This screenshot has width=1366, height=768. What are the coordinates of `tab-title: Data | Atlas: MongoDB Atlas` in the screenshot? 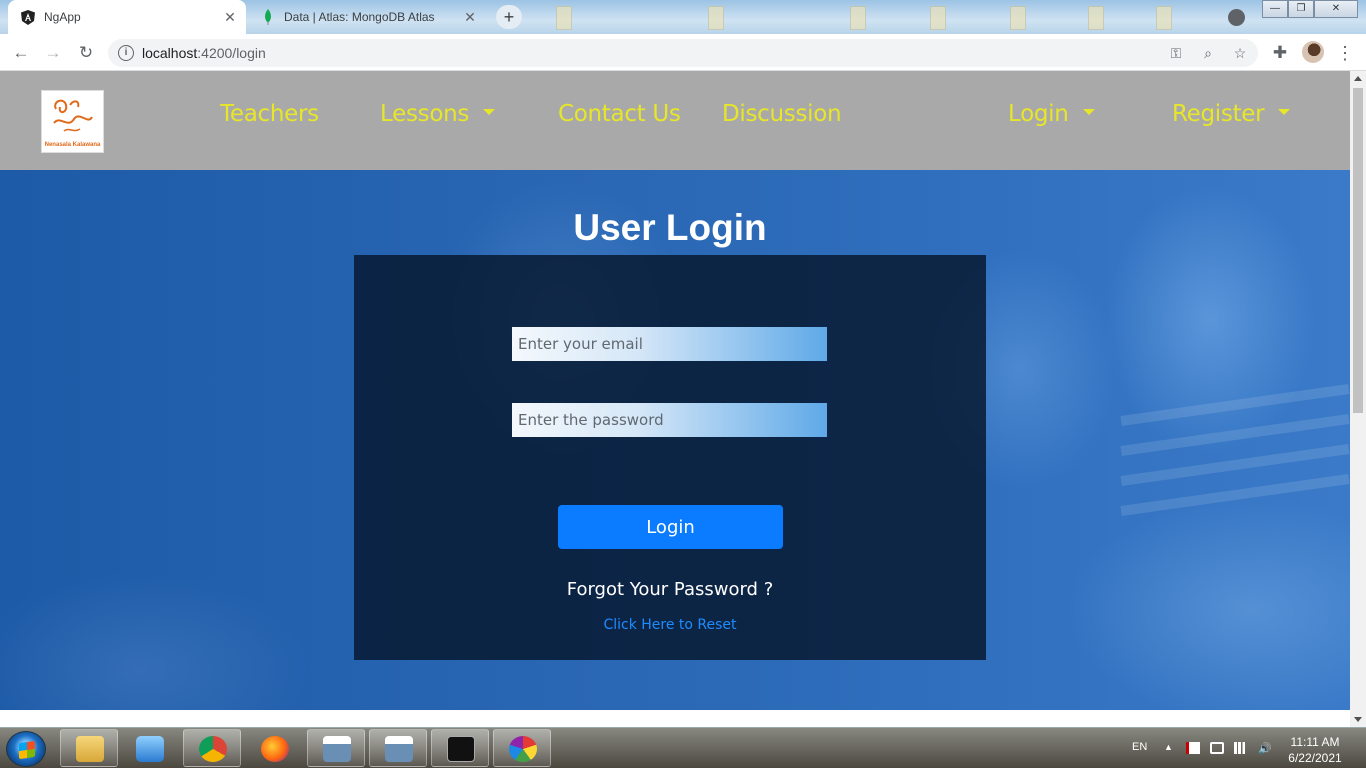 It's located at (359, 17).